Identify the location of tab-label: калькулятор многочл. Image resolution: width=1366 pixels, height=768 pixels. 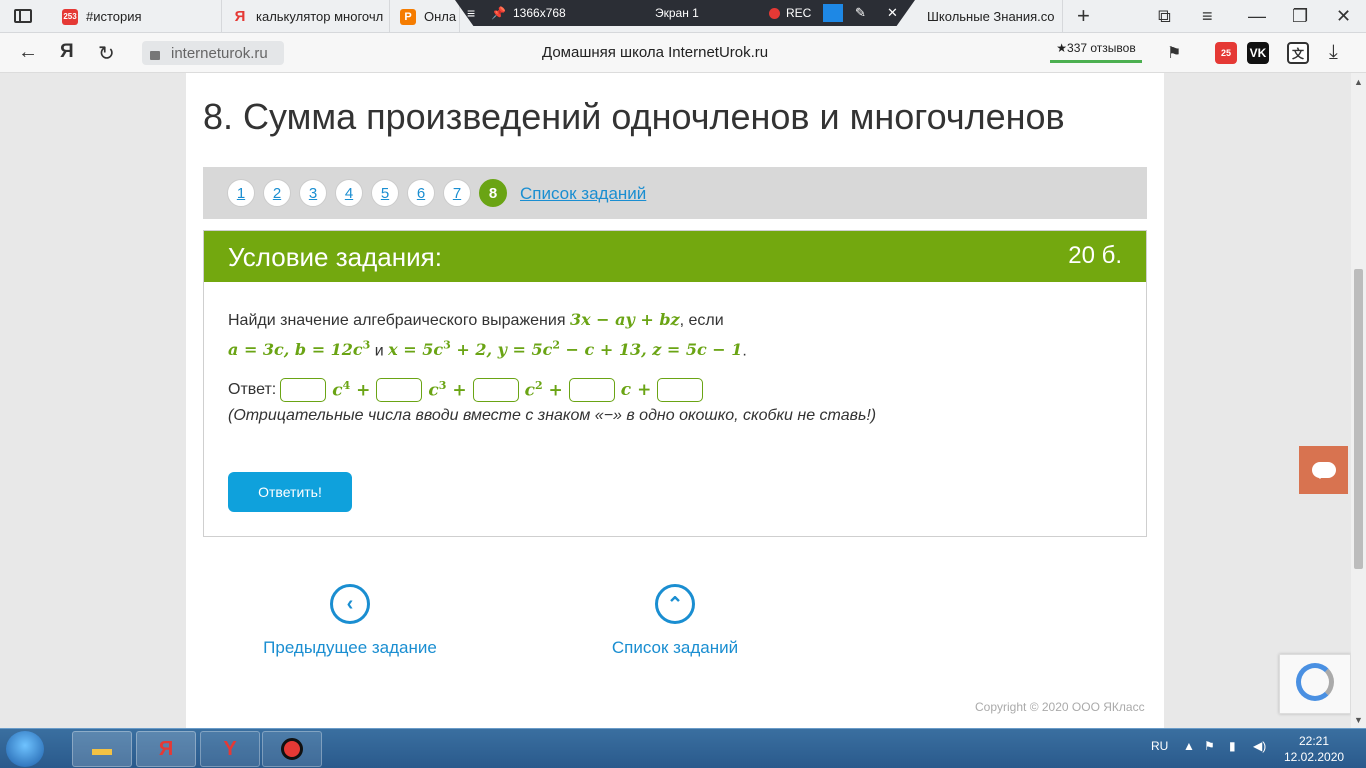
(320, 16).